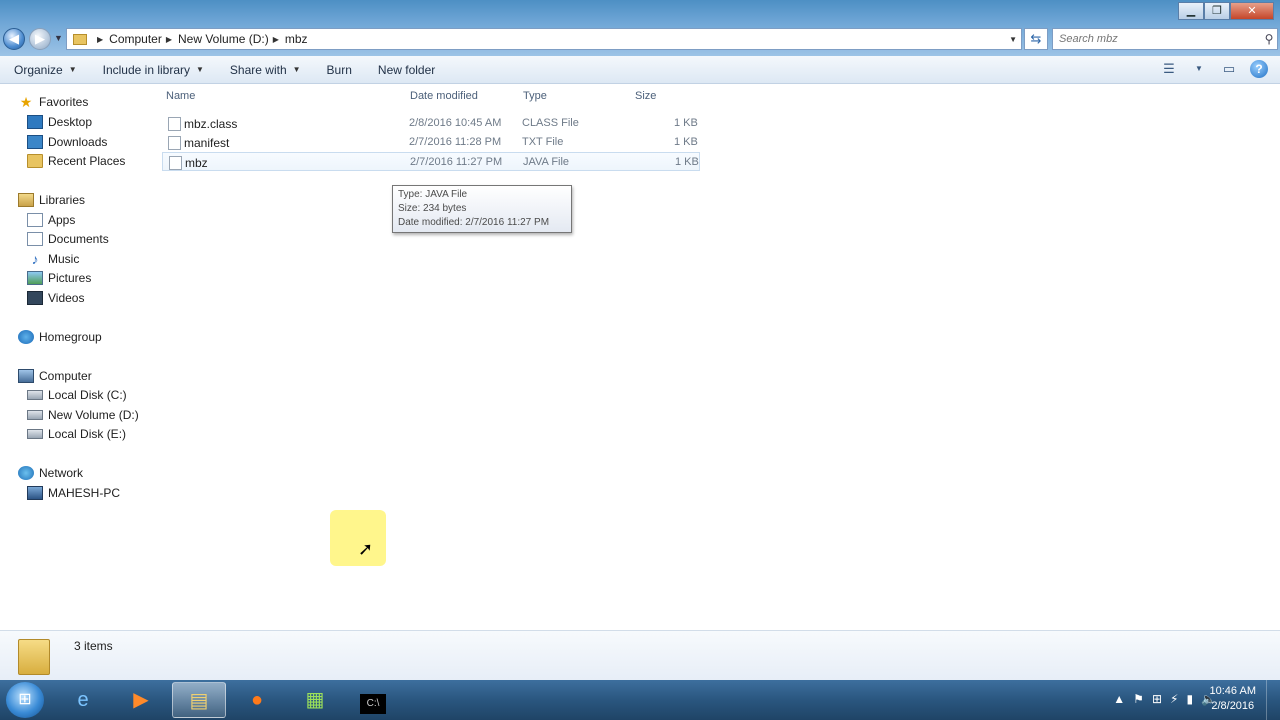  What do you see at coordinates (535, 96) in the screenshot?
I see `column-header-type: Type` at bounding box center [535, 96].